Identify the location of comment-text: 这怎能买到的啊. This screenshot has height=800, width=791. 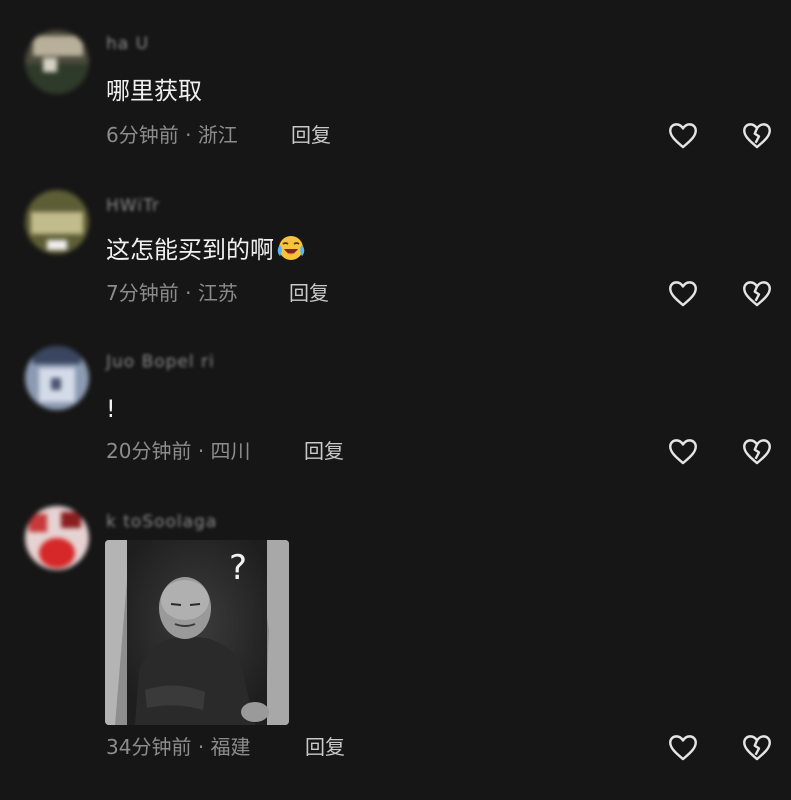
(206, 251).